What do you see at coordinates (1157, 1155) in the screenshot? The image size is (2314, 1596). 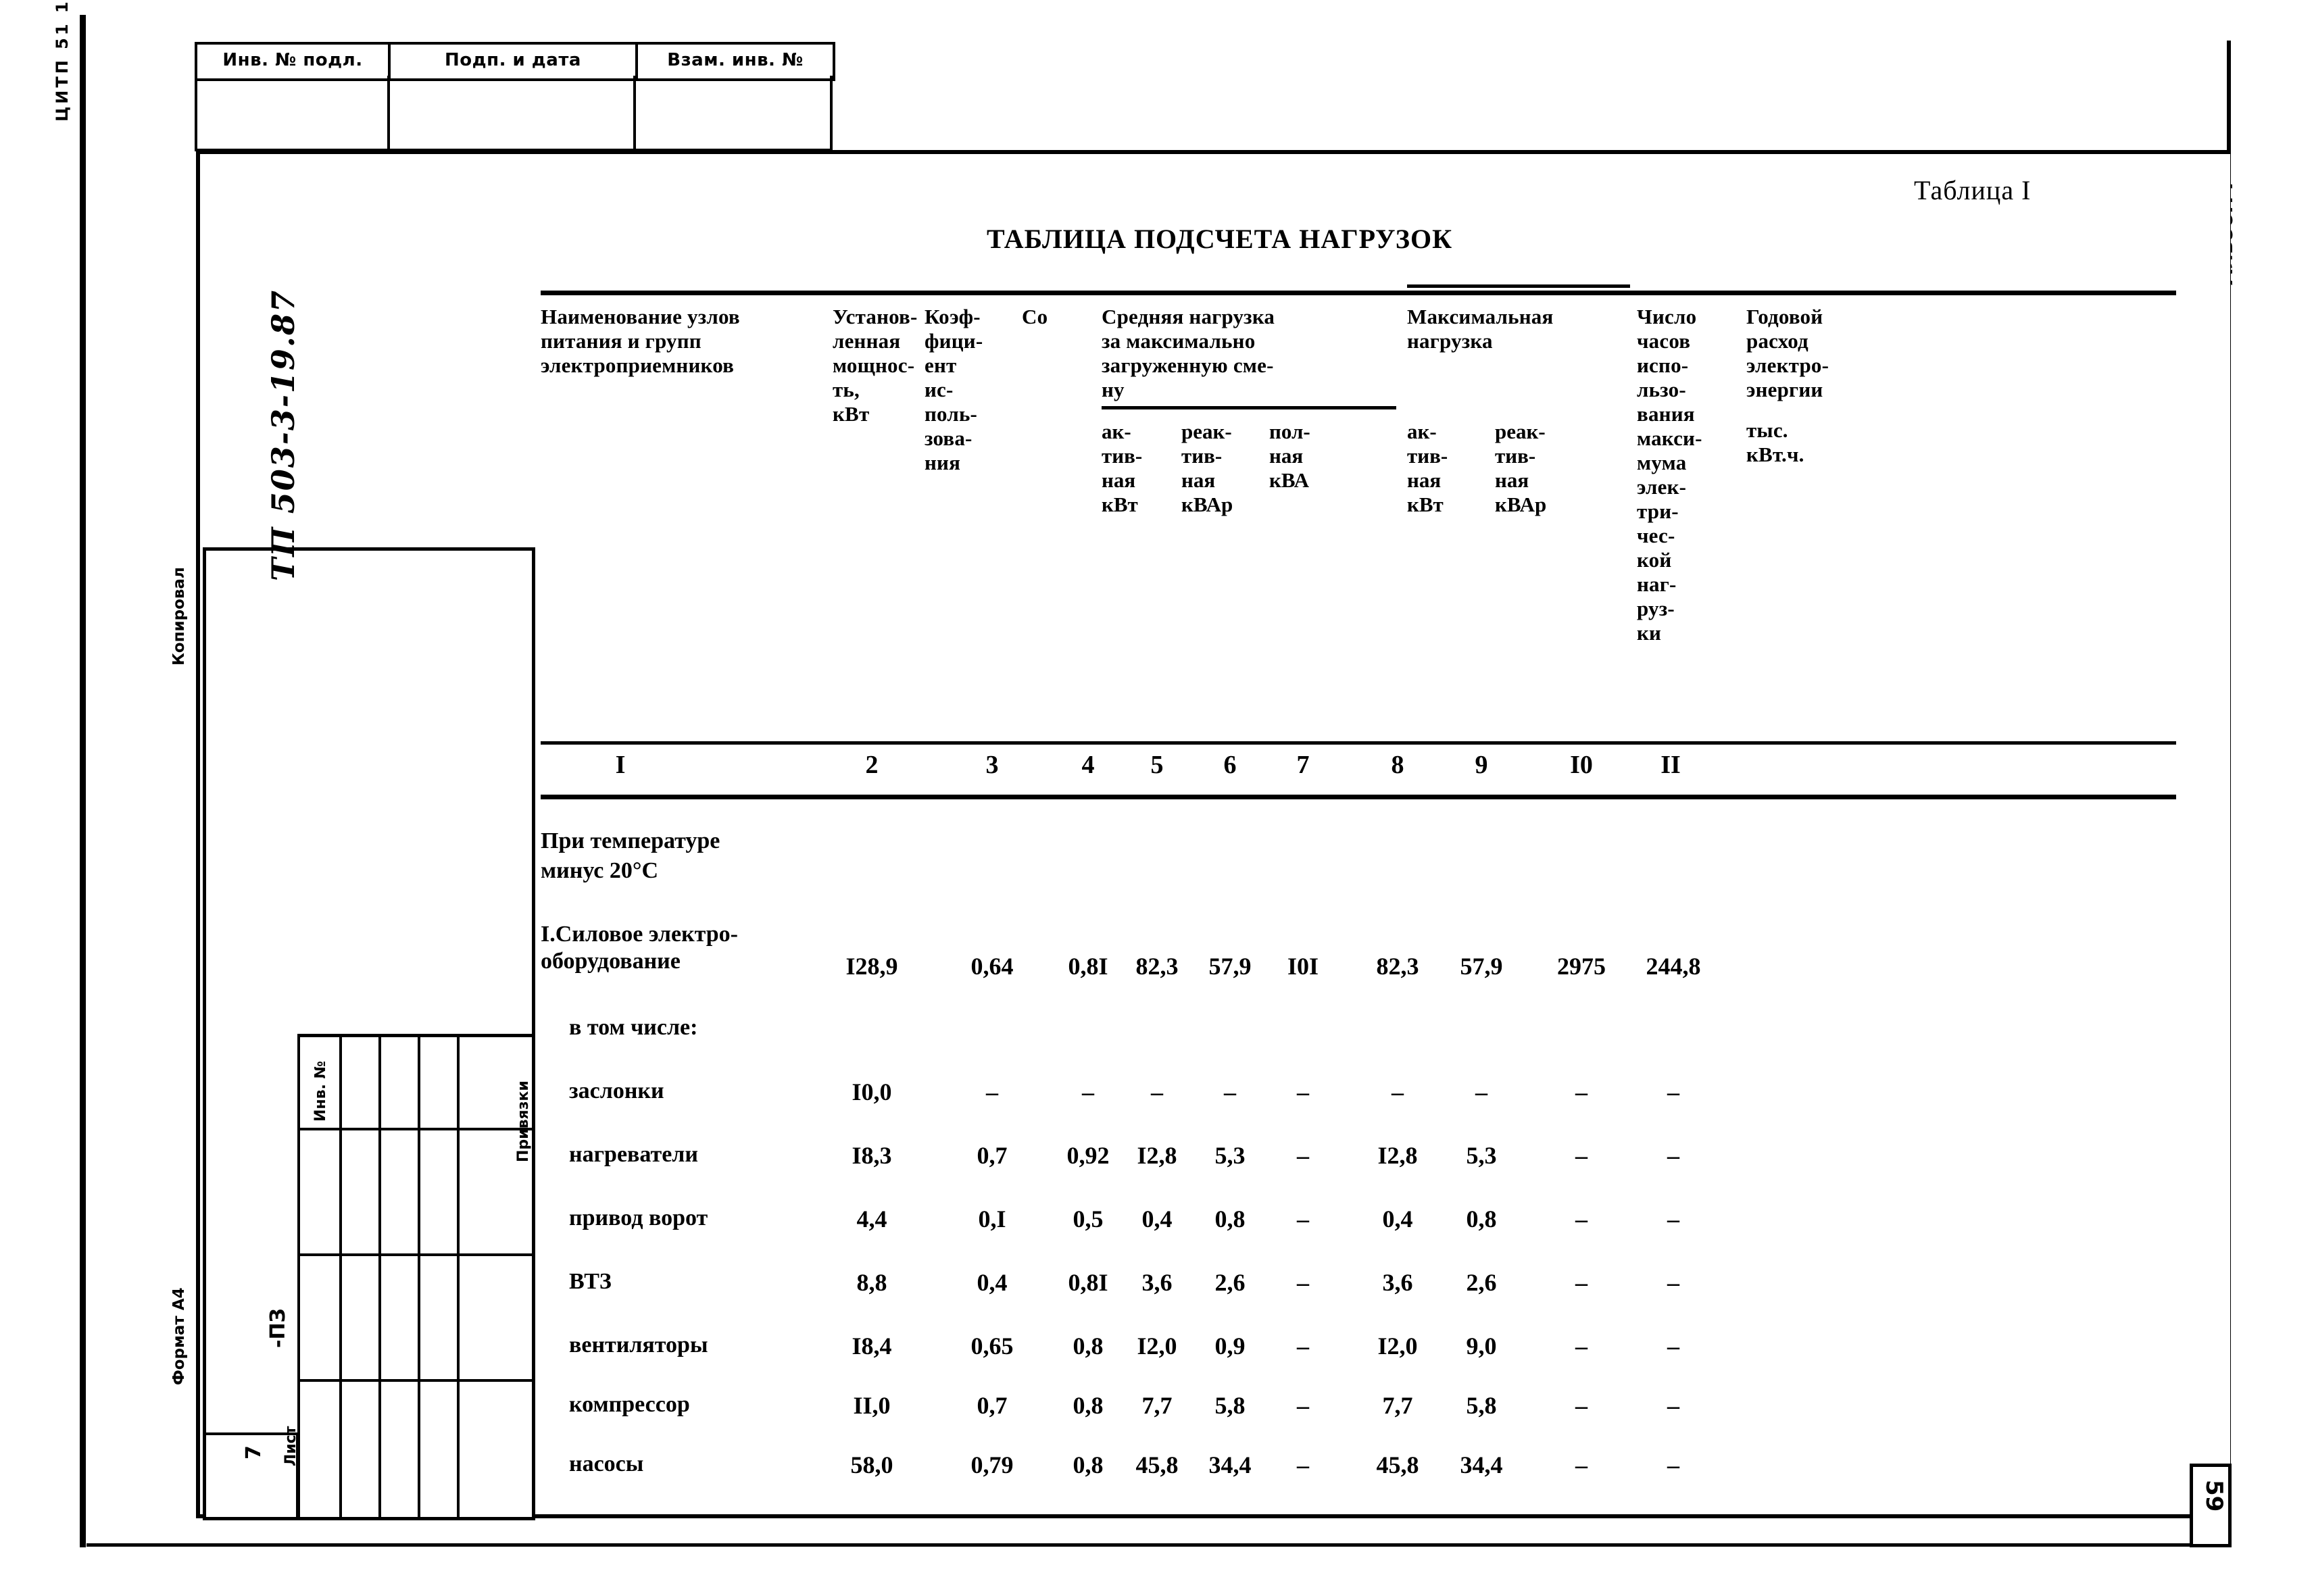 I see `row-value-5: I2,8` at bounding box center [1157, 1155].